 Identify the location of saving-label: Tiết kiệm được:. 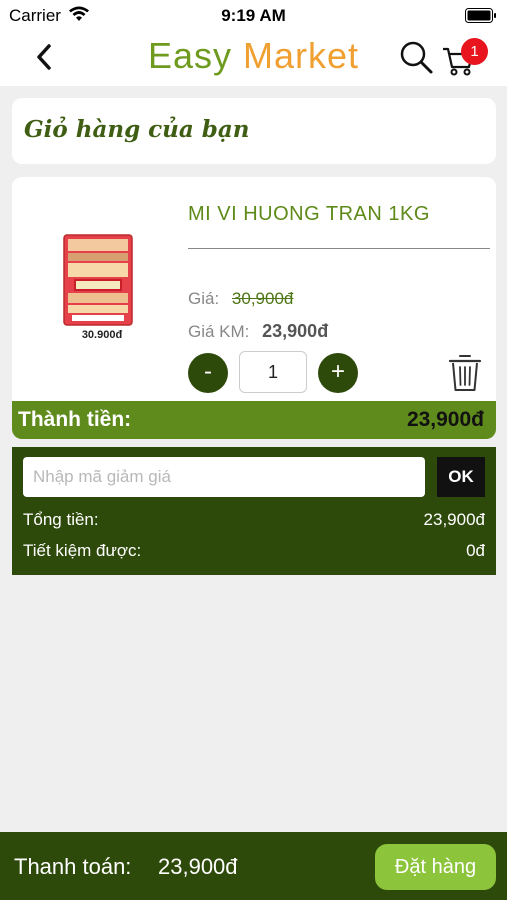
(82, 550).